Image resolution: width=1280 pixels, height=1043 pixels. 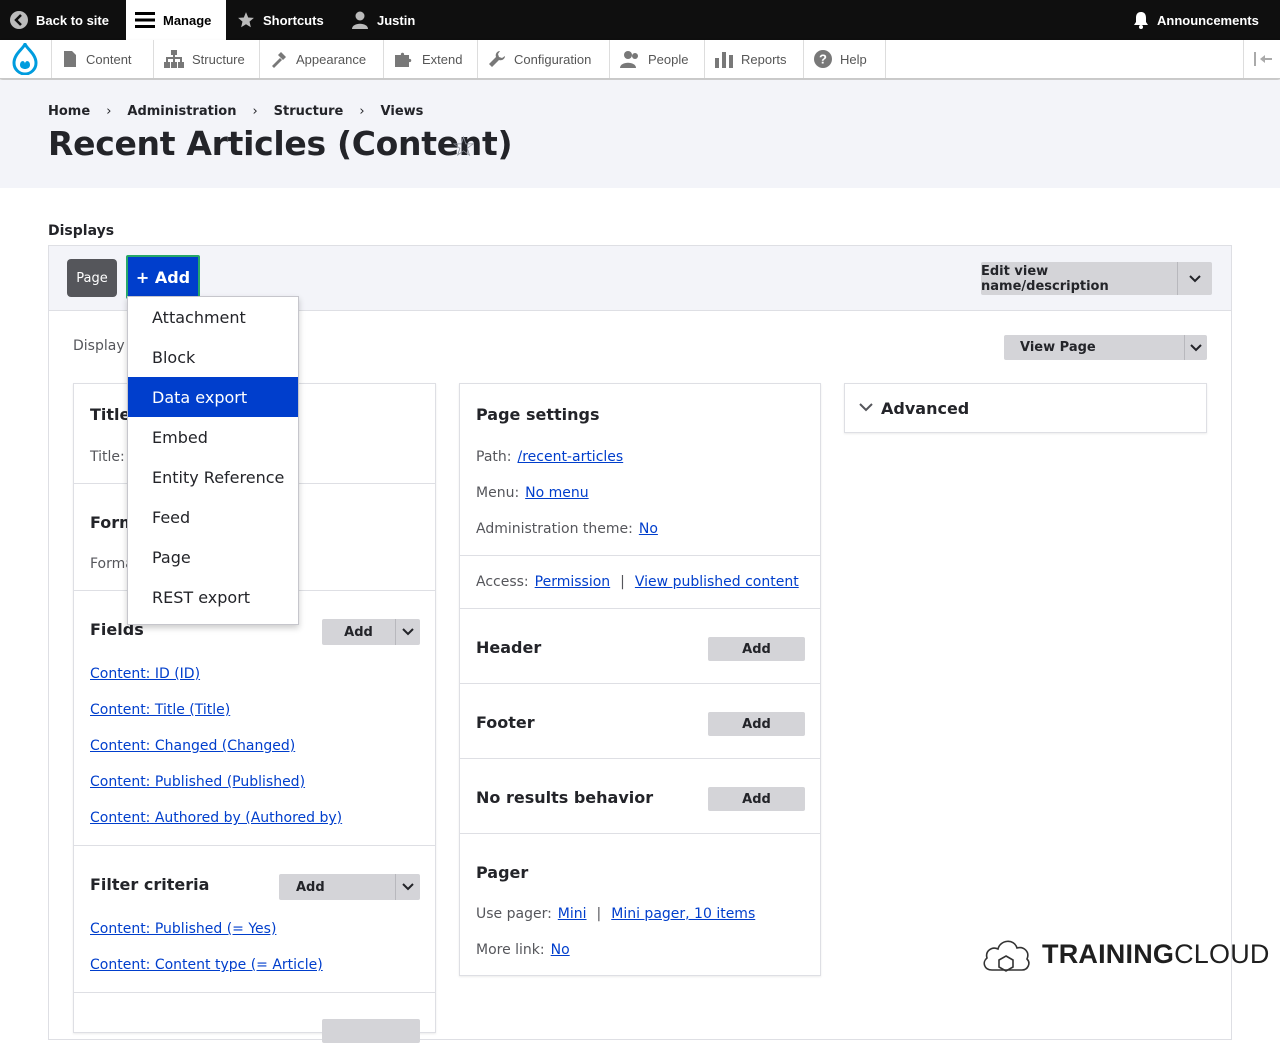 I want to click on tray-label-configuration: Configuration, so click(x=553, y=59).